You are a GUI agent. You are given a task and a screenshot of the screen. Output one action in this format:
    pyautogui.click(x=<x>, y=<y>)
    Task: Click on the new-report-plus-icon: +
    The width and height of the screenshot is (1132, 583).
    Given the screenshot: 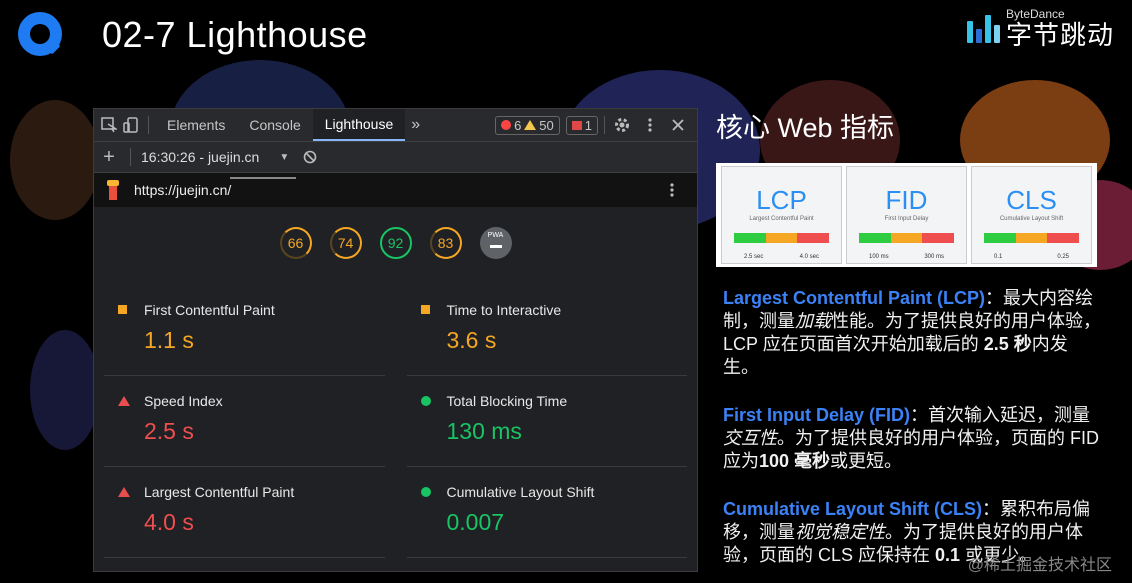 What is the action you would take?
    pyautogui.click(x=109, y=157)
    